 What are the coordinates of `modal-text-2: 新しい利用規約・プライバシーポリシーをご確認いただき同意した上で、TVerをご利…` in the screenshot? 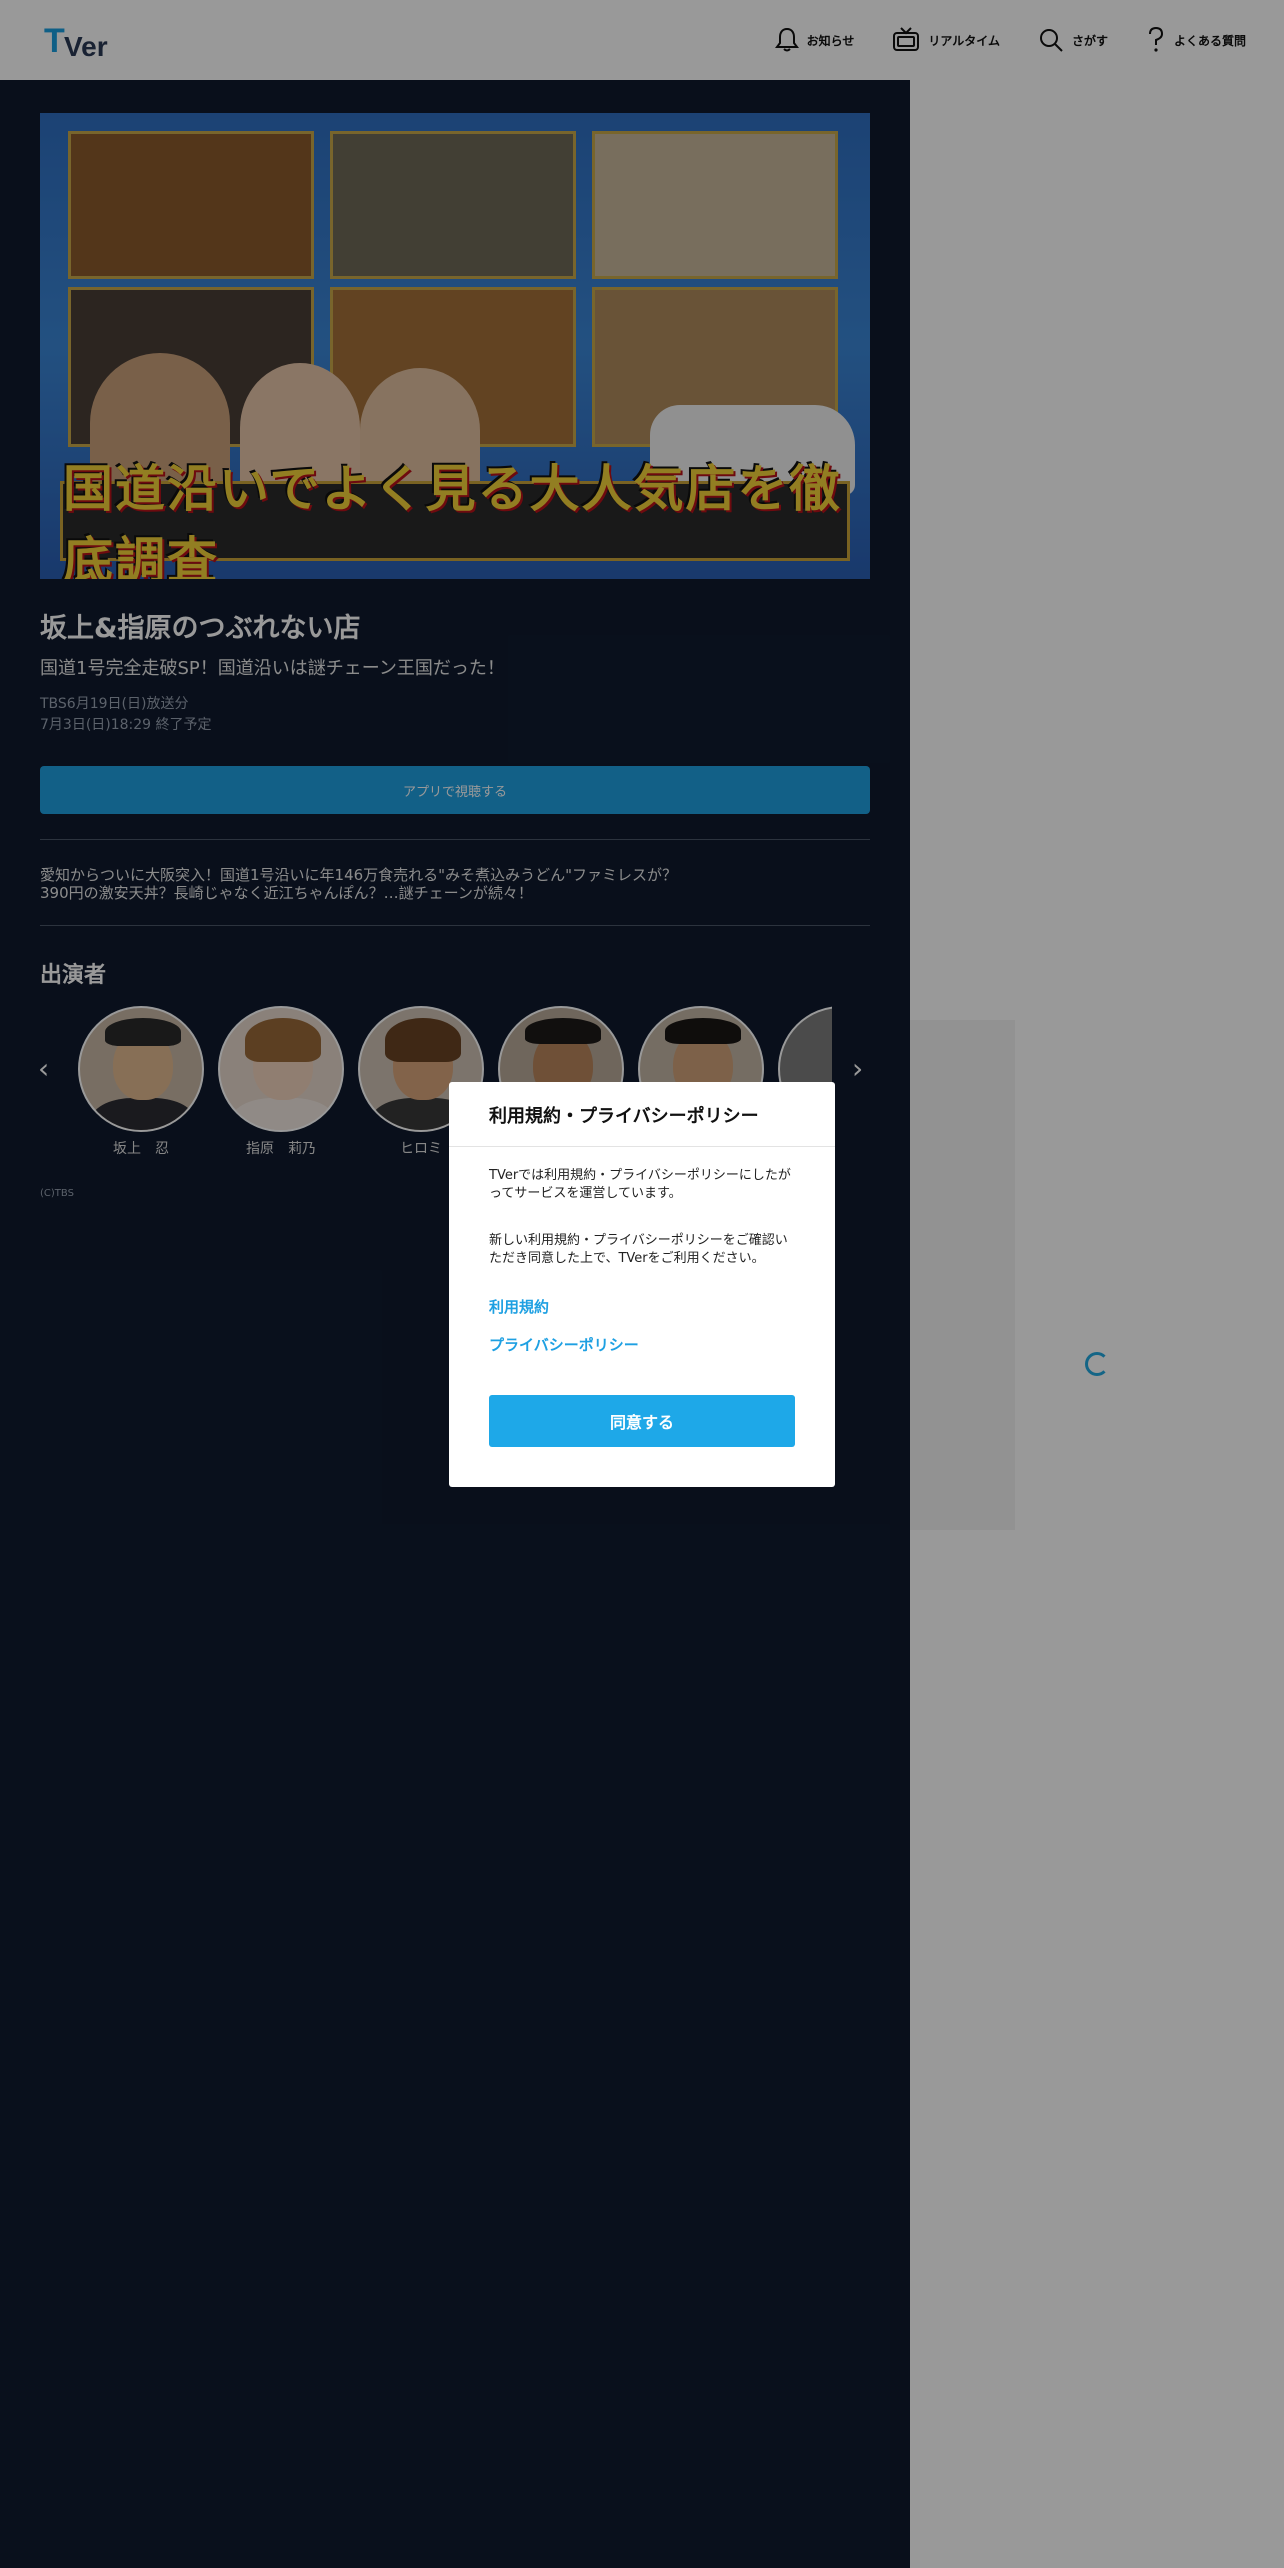 It's located at (638, 1249).